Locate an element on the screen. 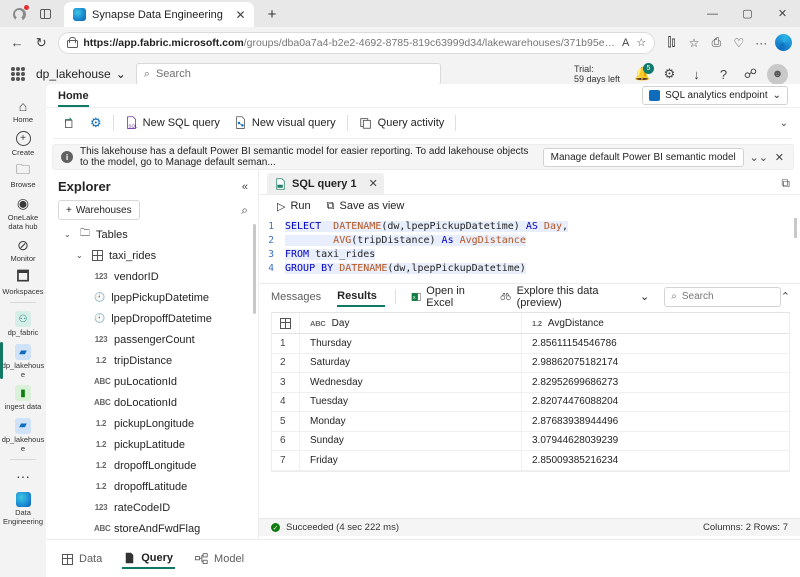 This screenshot has width=800, height=577. tree-column-vendorid: 123 vendorID is located at coordinates (152, 276).